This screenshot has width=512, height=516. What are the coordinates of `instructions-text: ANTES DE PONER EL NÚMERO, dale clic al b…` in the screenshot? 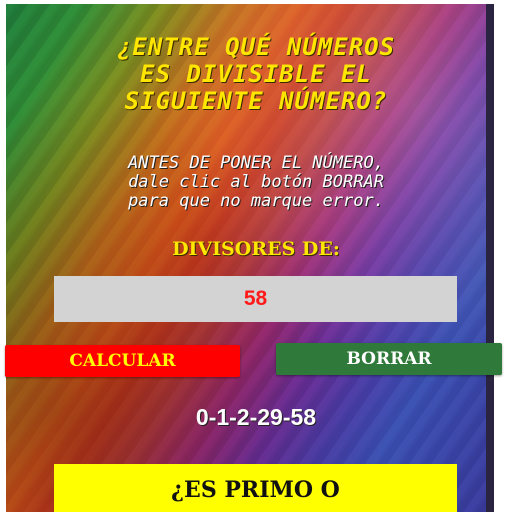 It's located at (256, 182).